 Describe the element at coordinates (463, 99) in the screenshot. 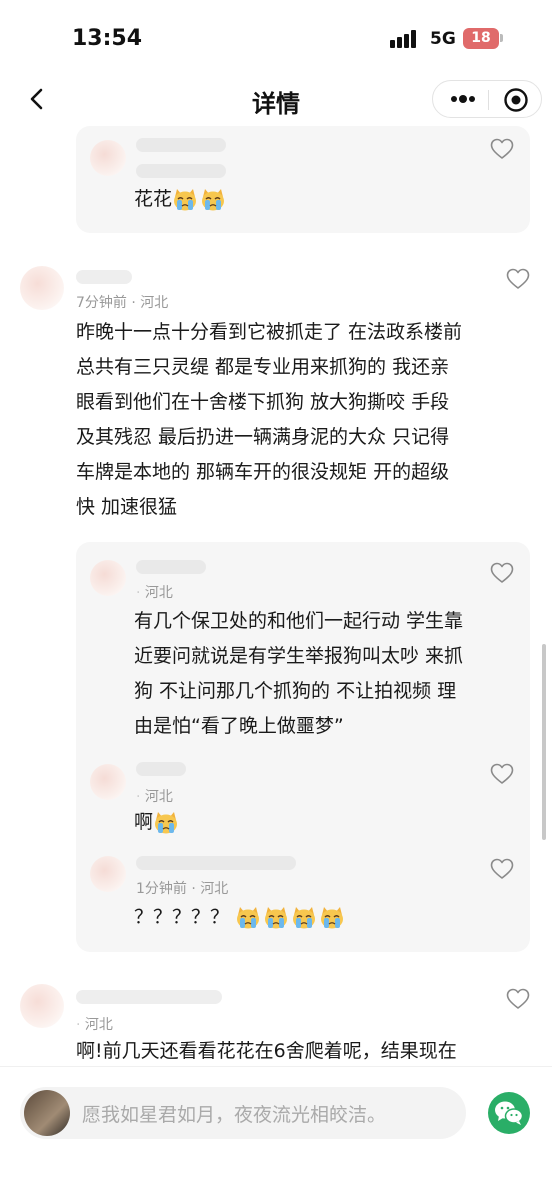

I see `more-dots-icon` at that location.